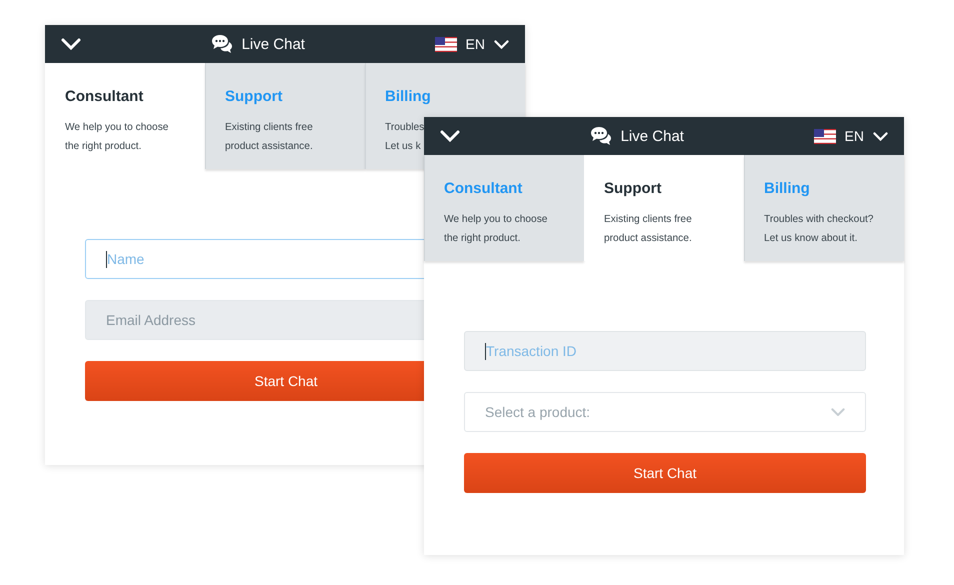  Describe the element at coordinates (285, 116) in the screenshot. I see `department-tab: Support Existing clients free product assistance.` at that location.